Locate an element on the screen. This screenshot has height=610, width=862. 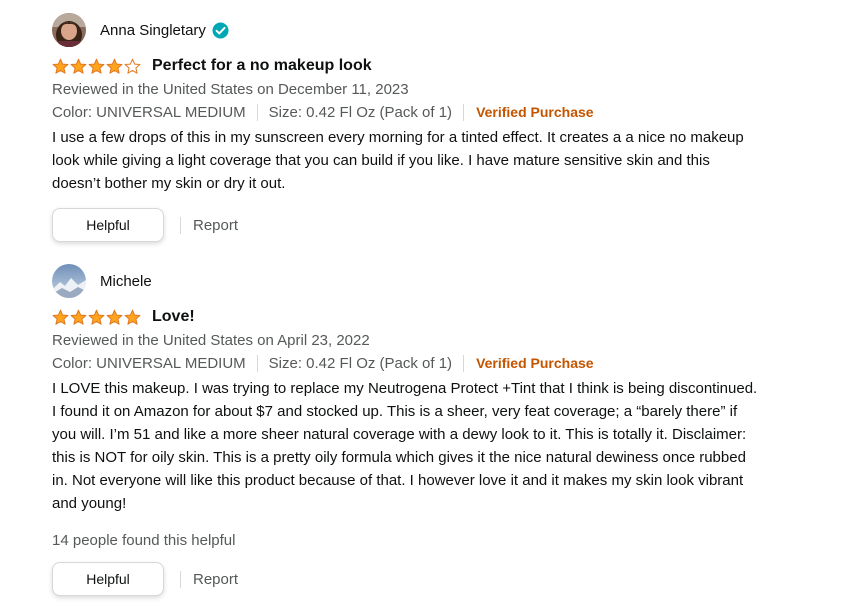
helpful-count: 14 people found this helpful is located at coordinates (144, 540).